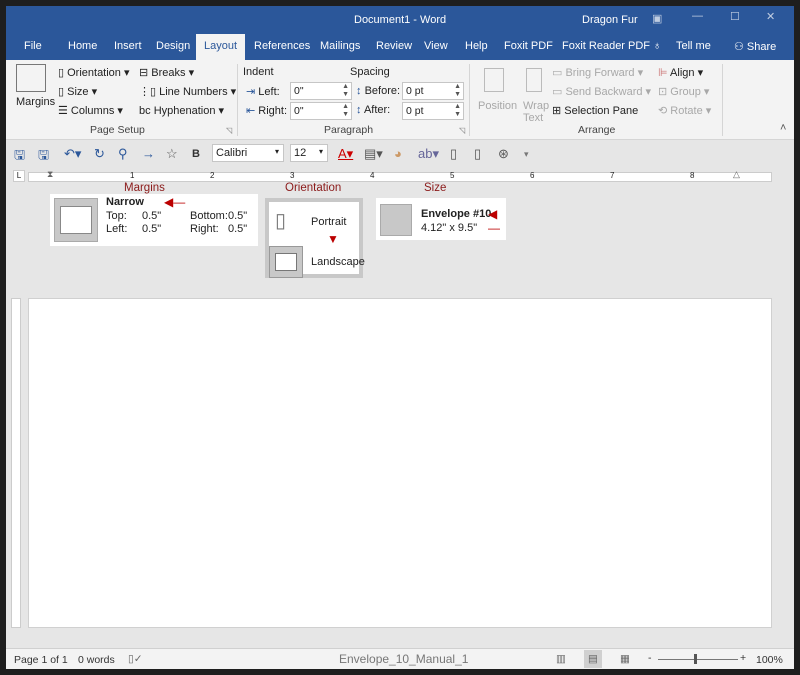  Describe the element at coordinates (166, 72) in the screenshot. I see `breaks-button: ⊟ Breaks ▾` at that location.